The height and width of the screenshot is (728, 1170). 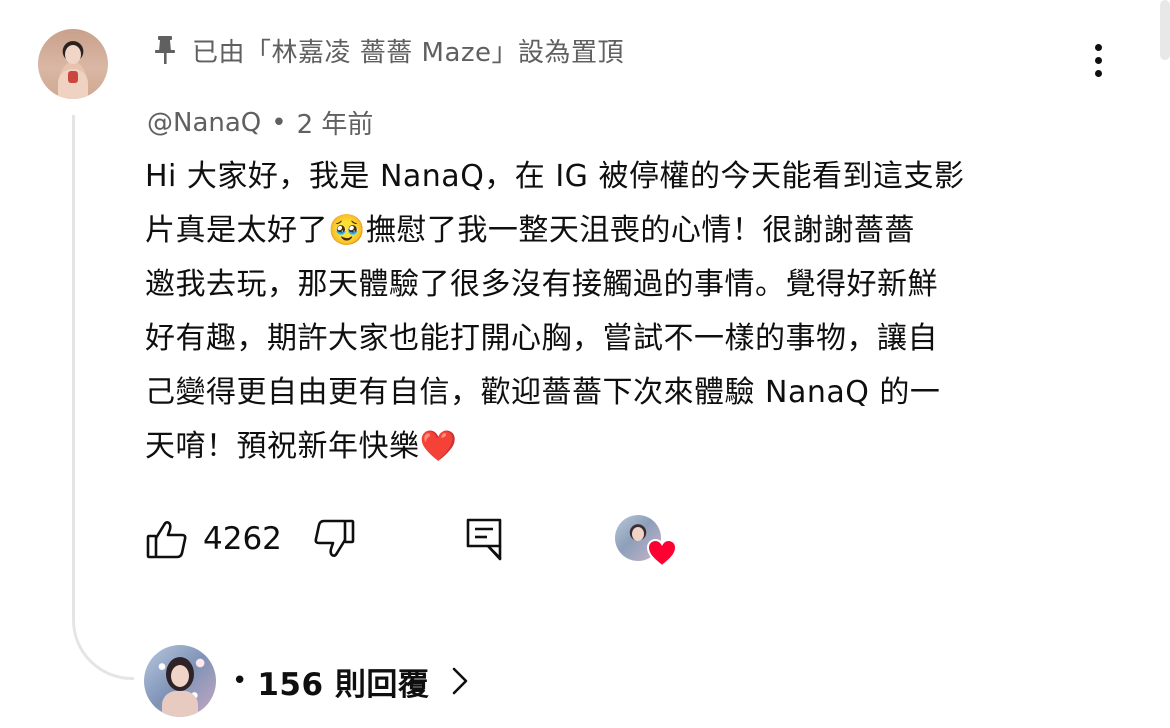 I want to click on more-options-button, so click(x=1098, y=64).